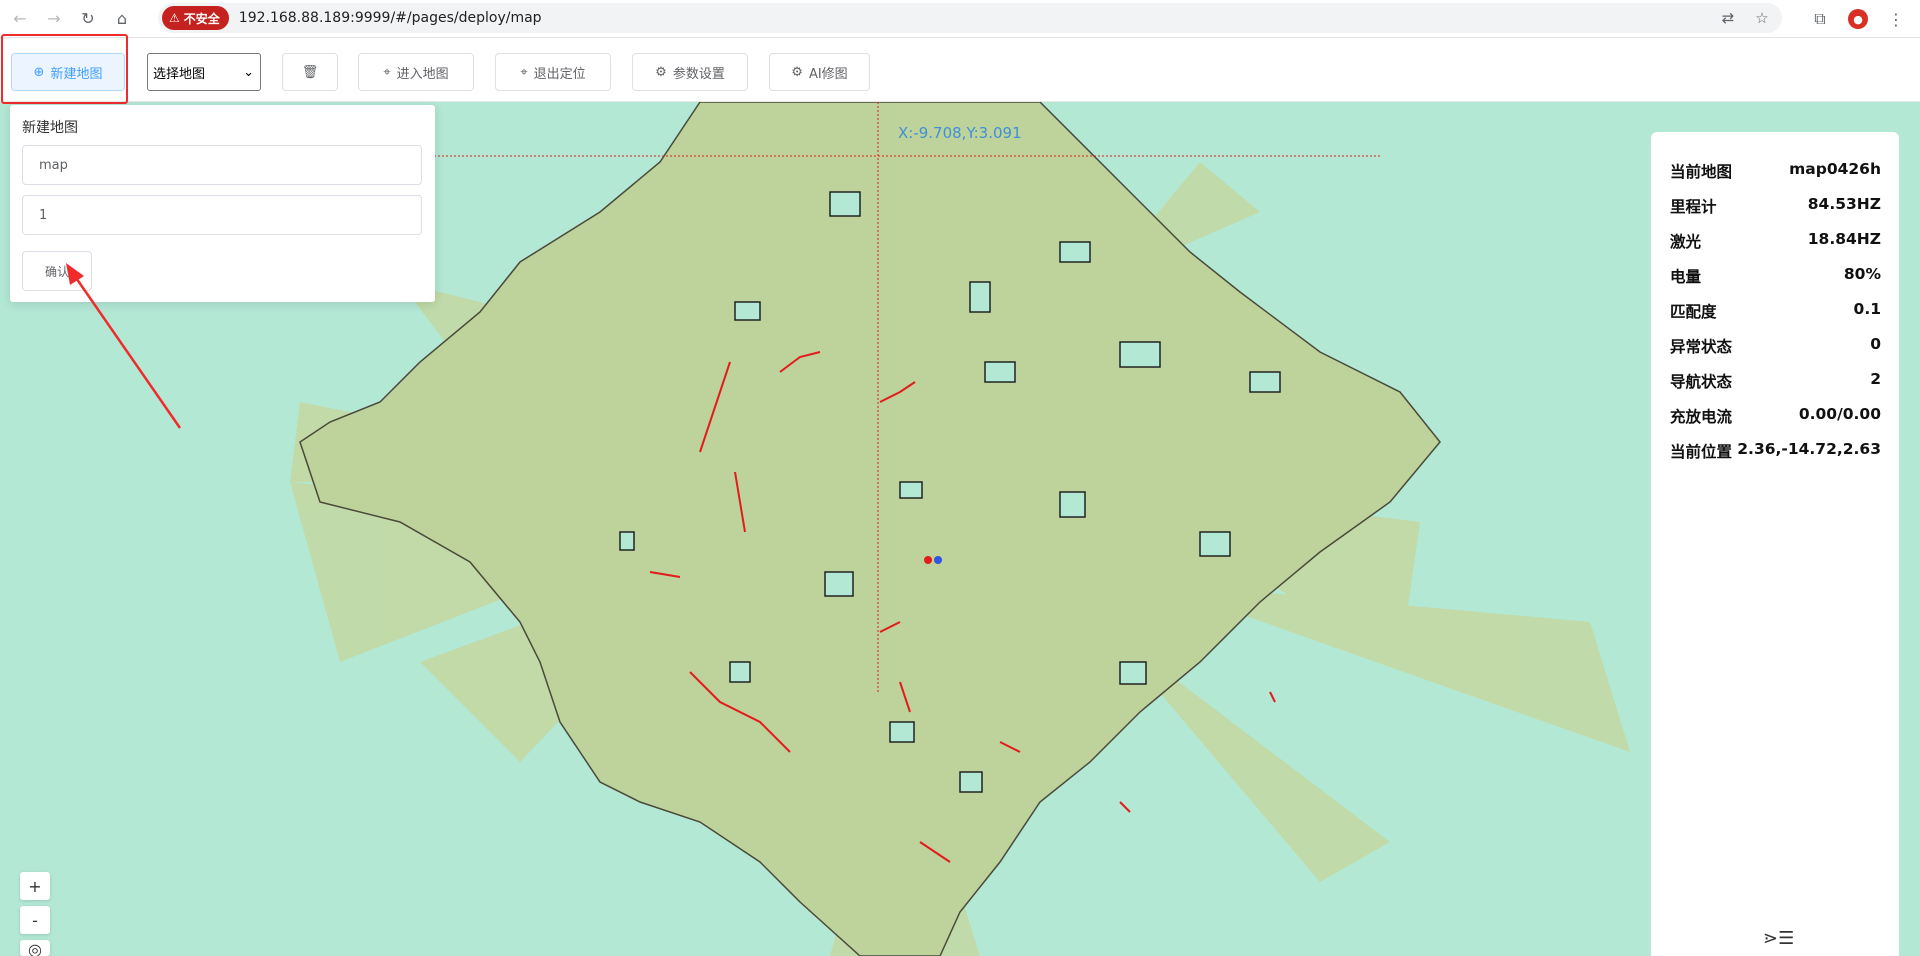 Image resolution: width=1920 pixels, height=956 pixels. What do you see at coordinates (35, 920) in the screenshot?
I see `zoom-out-button: -` at bounding box center [35, 920].